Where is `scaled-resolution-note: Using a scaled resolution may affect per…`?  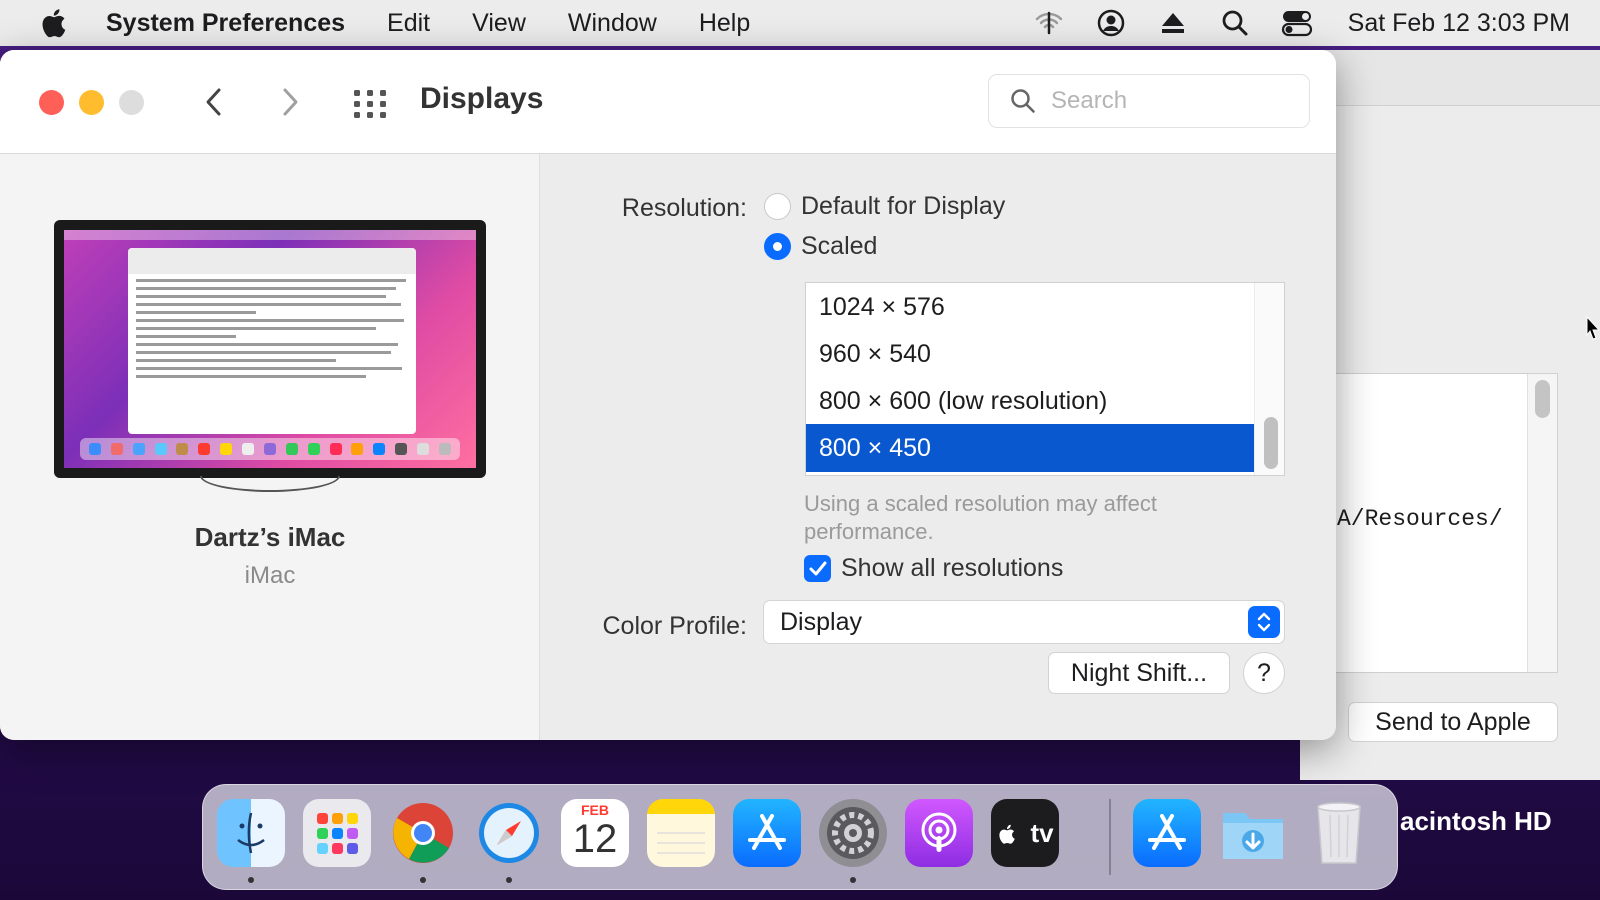 scaled-resolution-note: Using a scaled resolution may affect per… is located at coordinates (980, 517).